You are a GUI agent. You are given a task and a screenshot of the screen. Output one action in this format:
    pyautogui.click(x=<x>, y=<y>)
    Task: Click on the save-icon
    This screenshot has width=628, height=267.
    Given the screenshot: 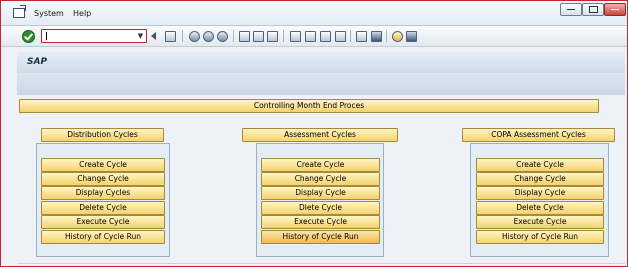 What is the action you would take?
    pyautogui.click(x=170, y=36)
    